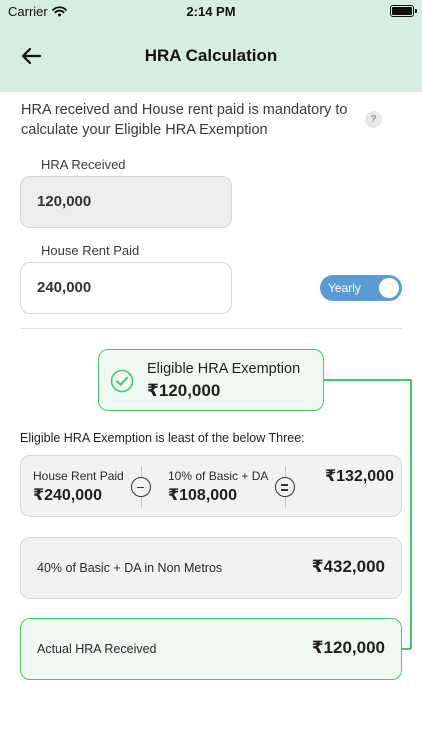  What do you see at coordinates (97, 649) in the screenshot?
I see `actual-hra-label: Actual HRA Received` at bounding box center [97, 649].